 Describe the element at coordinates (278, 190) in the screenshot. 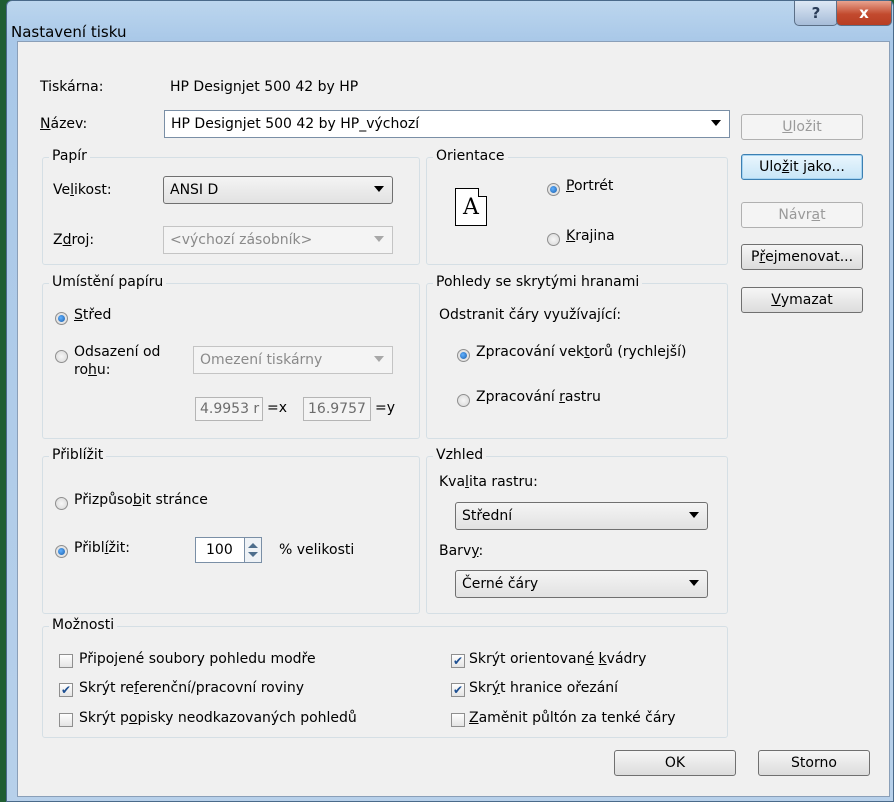

I see `size-select: ANSI D` at that location.